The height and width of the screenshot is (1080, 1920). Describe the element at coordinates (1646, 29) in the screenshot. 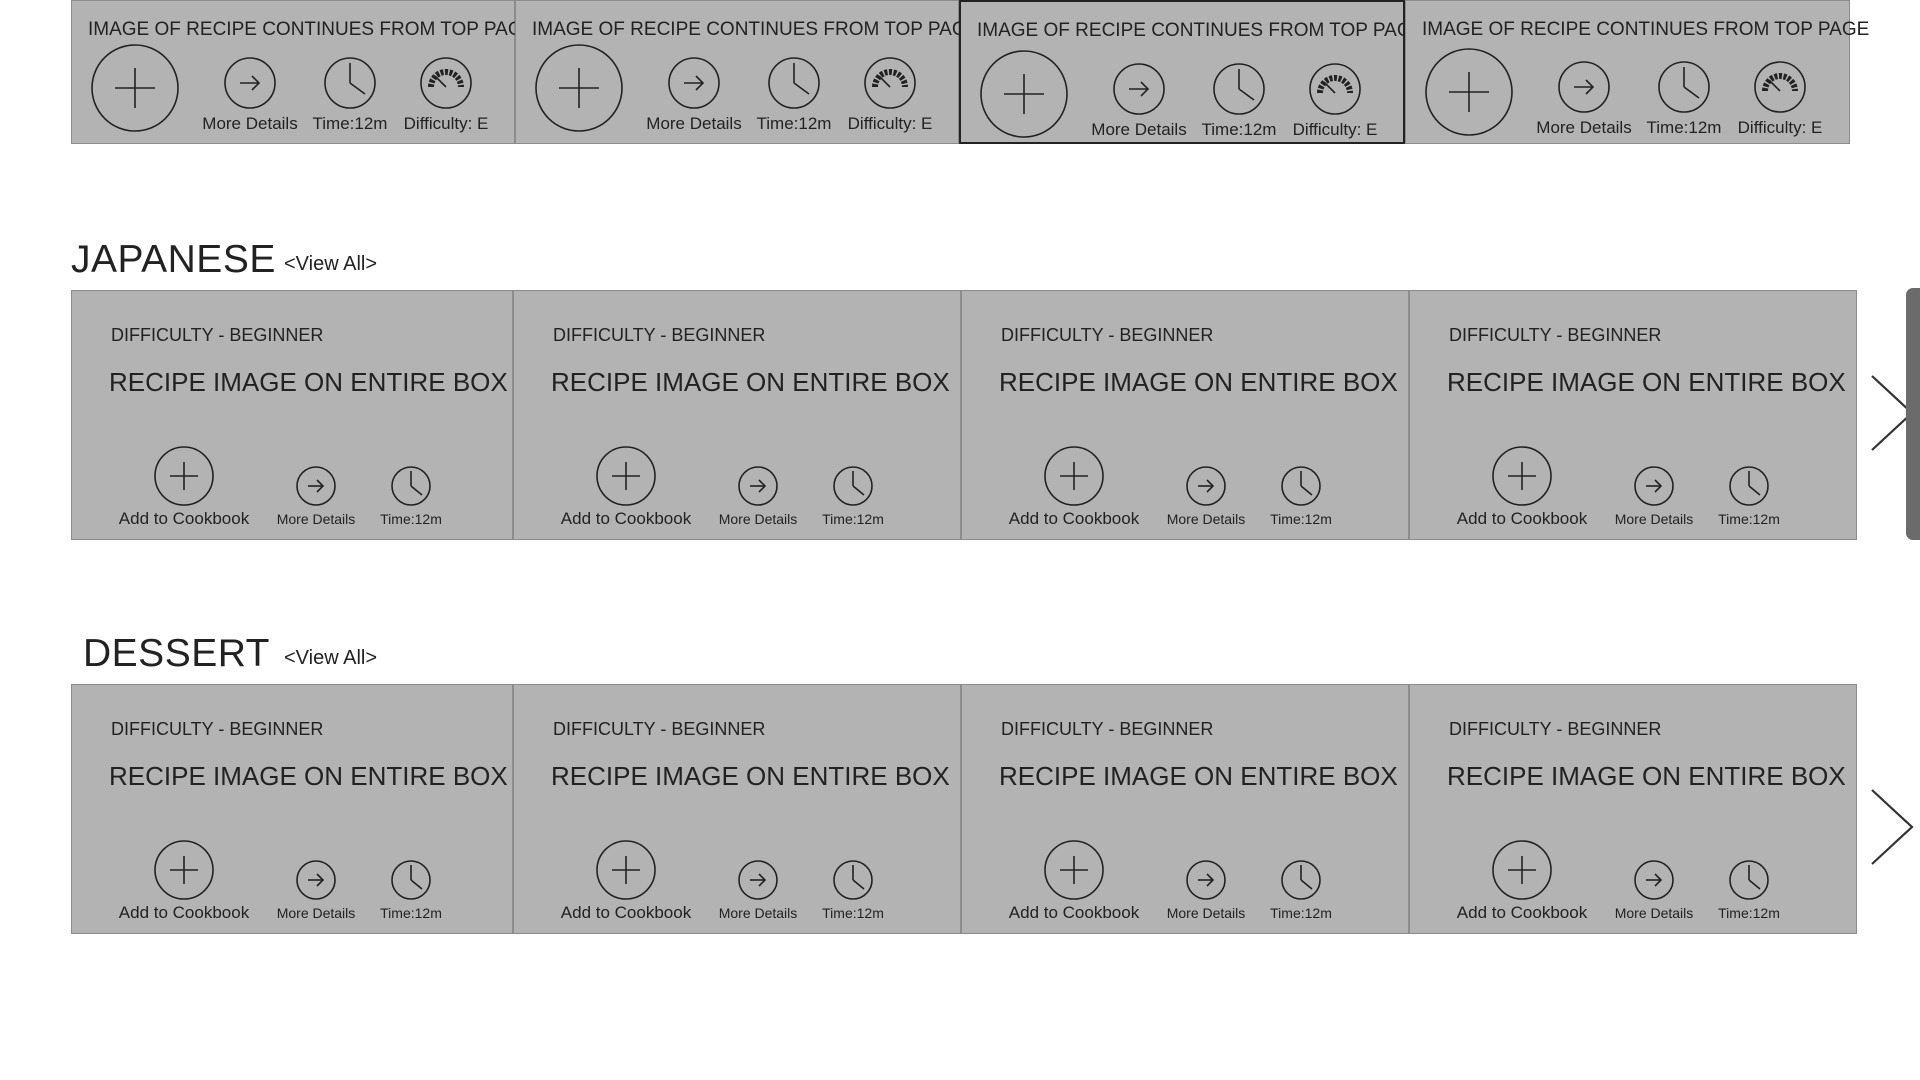

I see `recipe-card-title: IMAGE OF RECIPE CONTINUES FROM TOP PAGE` at that location.